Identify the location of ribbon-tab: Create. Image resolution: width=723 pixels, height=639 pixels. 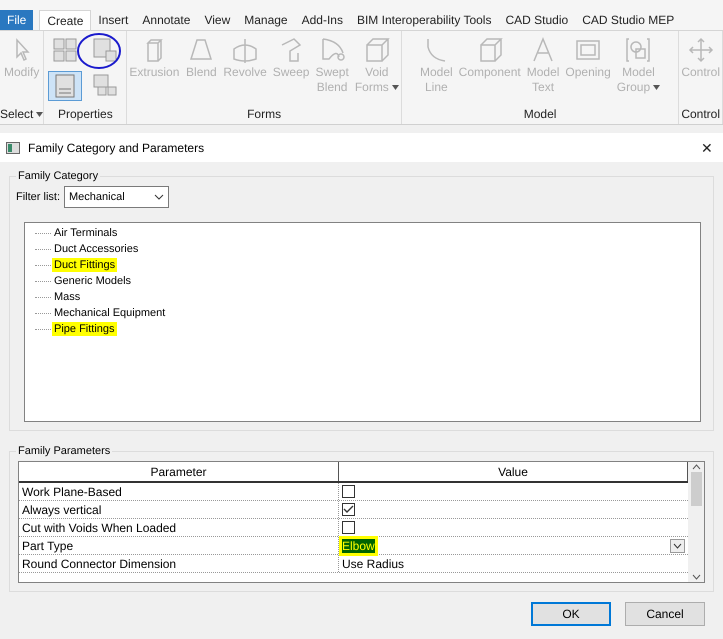
(65, 20).